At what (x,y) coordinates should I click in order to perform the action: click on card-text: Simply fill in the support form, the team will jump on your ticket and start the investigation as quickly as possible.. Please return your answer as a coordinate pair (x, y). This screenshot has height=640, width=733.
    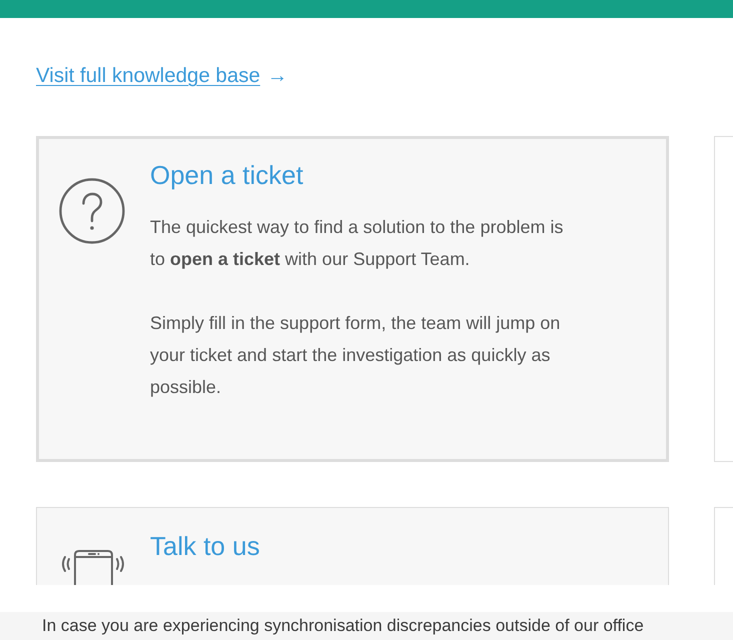
    Looking at the image, I should click on (356, 355).